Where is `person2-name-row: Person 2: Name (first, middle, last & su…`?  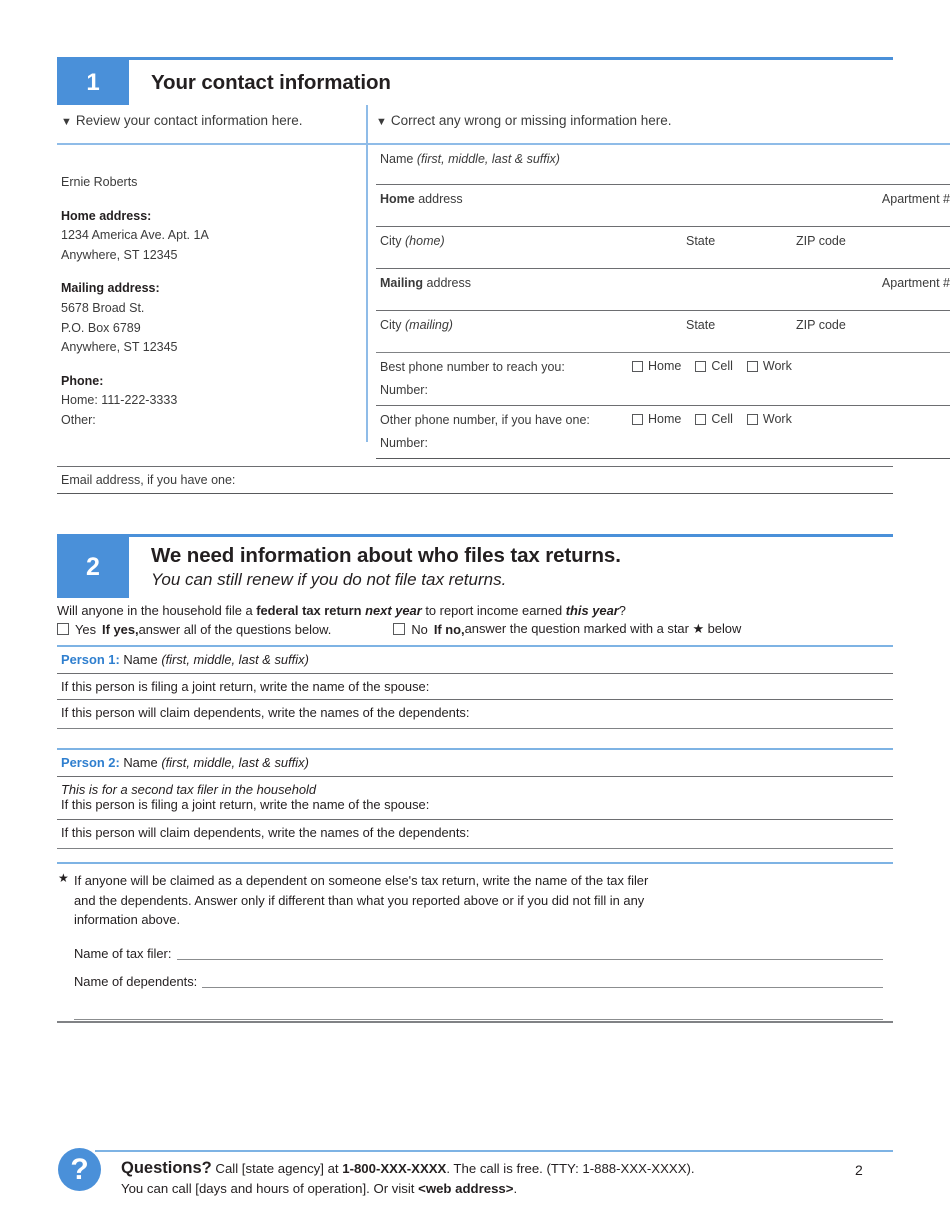 person2-name-row: Person 2: Name (first, middle, last & su… is located at coordinates (475, 761).